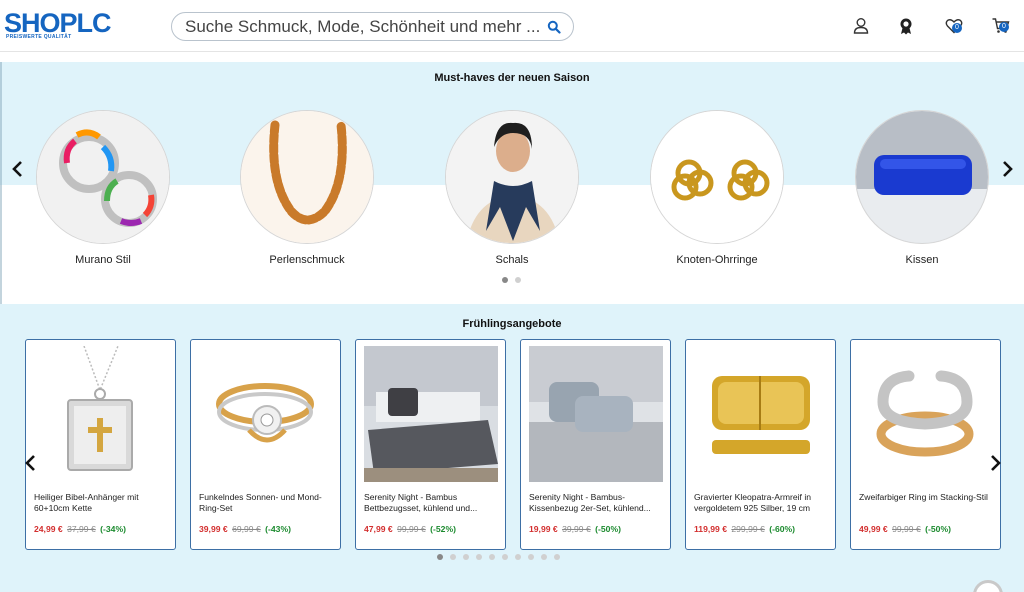 The image size is (1024, 592). I want to click on product-old-price: 69,99 €, so click(246, 529).